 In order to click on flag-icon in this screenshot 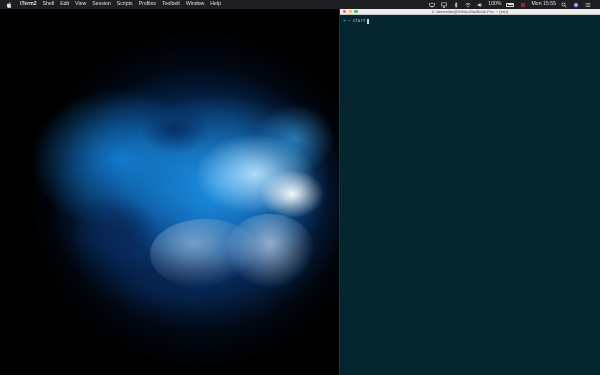, I will do `click(523, 5)`.